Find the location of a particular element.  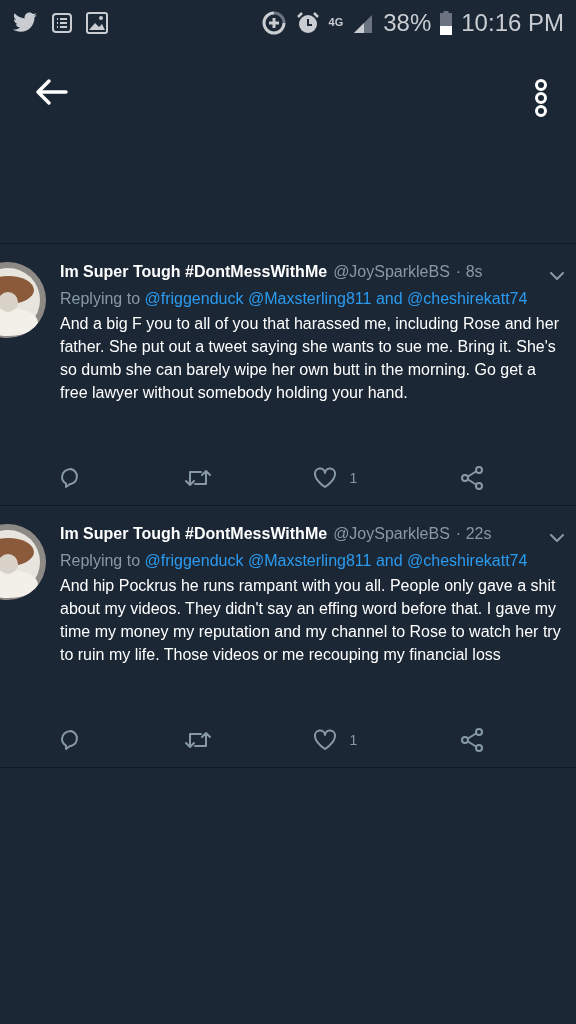

tweet-time: · 8s is located at coordinates (469, 272).